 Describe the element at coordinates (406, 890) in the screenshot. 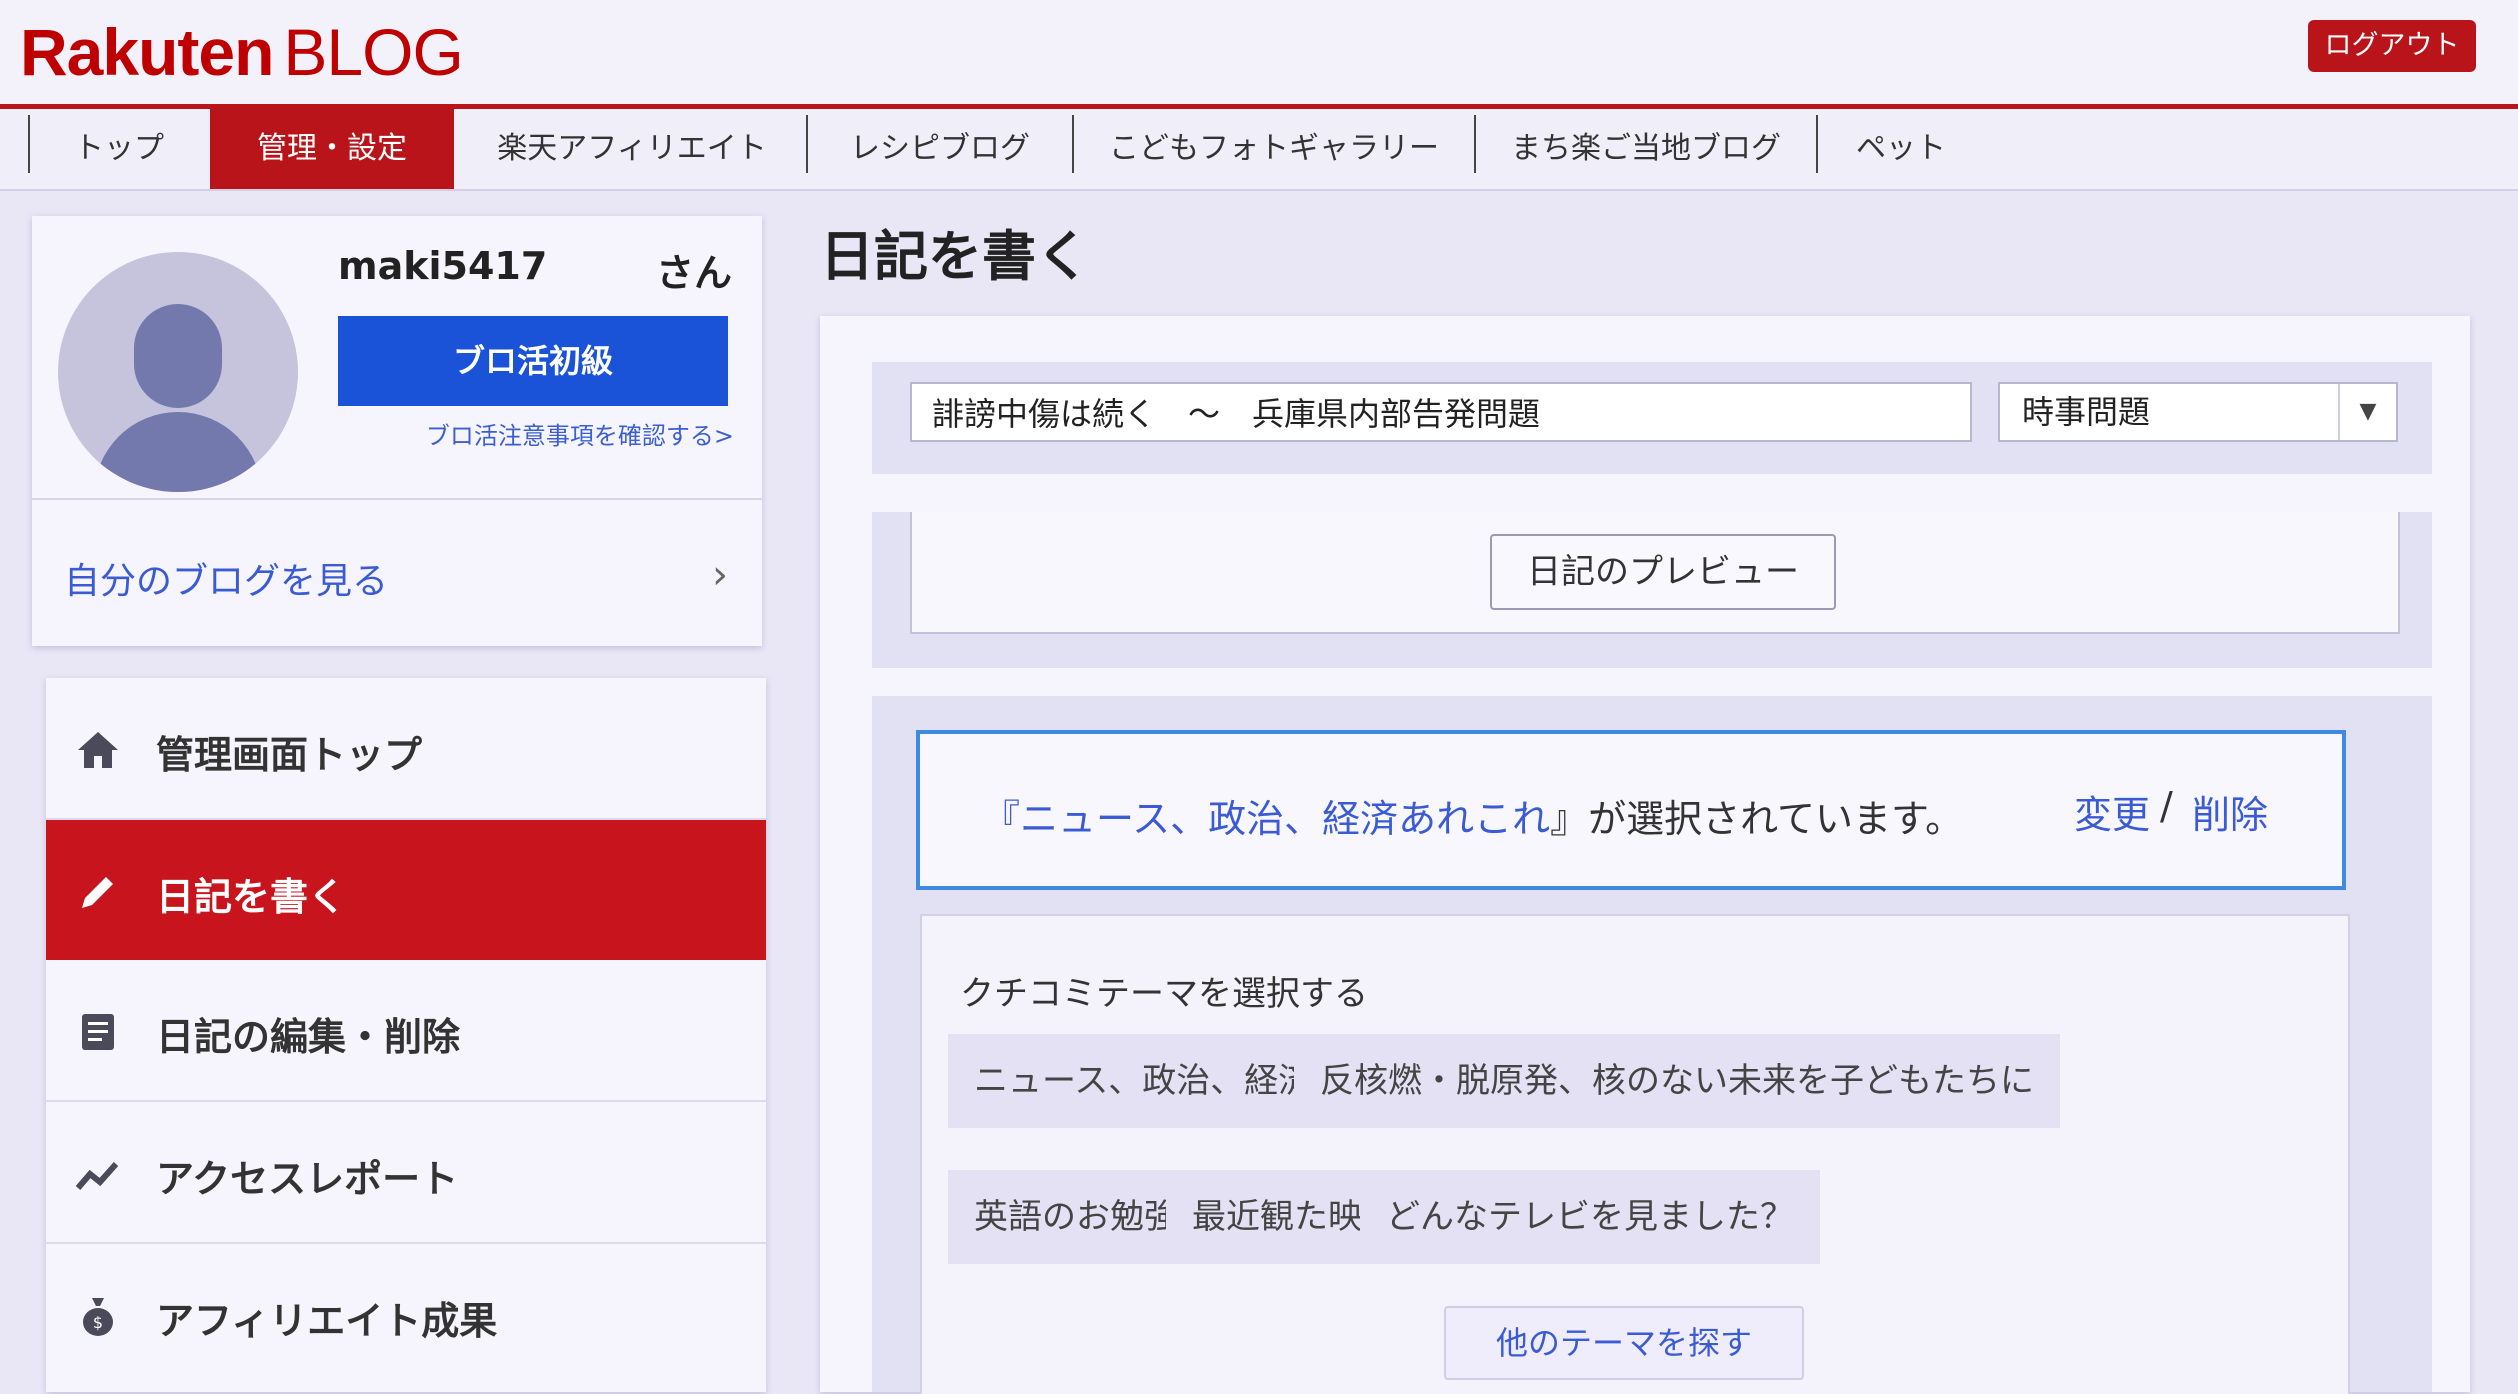

I see `menu-item-write-diary: 日記を書く` at that location.